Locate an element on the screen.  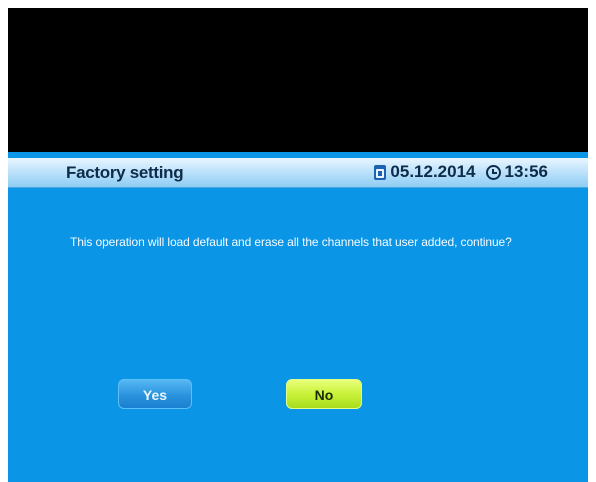
page-title: Factory setting is located at coordinates (125, 172).